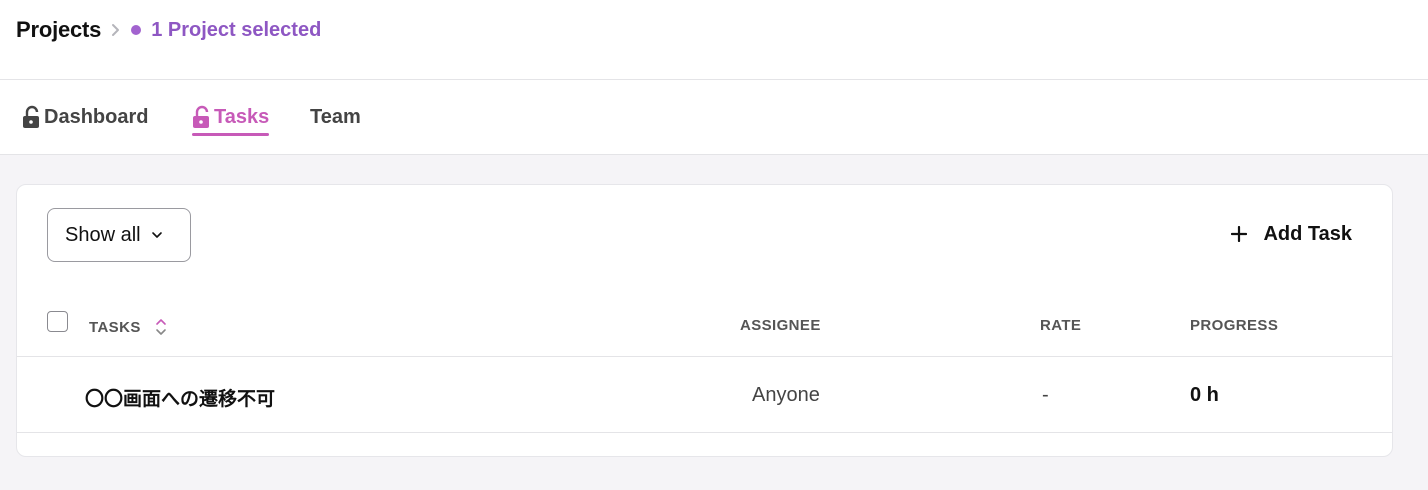 The height and width of the screenshot is (490, 1428). I want to click on breadcrumb: Projects 1 Project selected, so click(168, 30).